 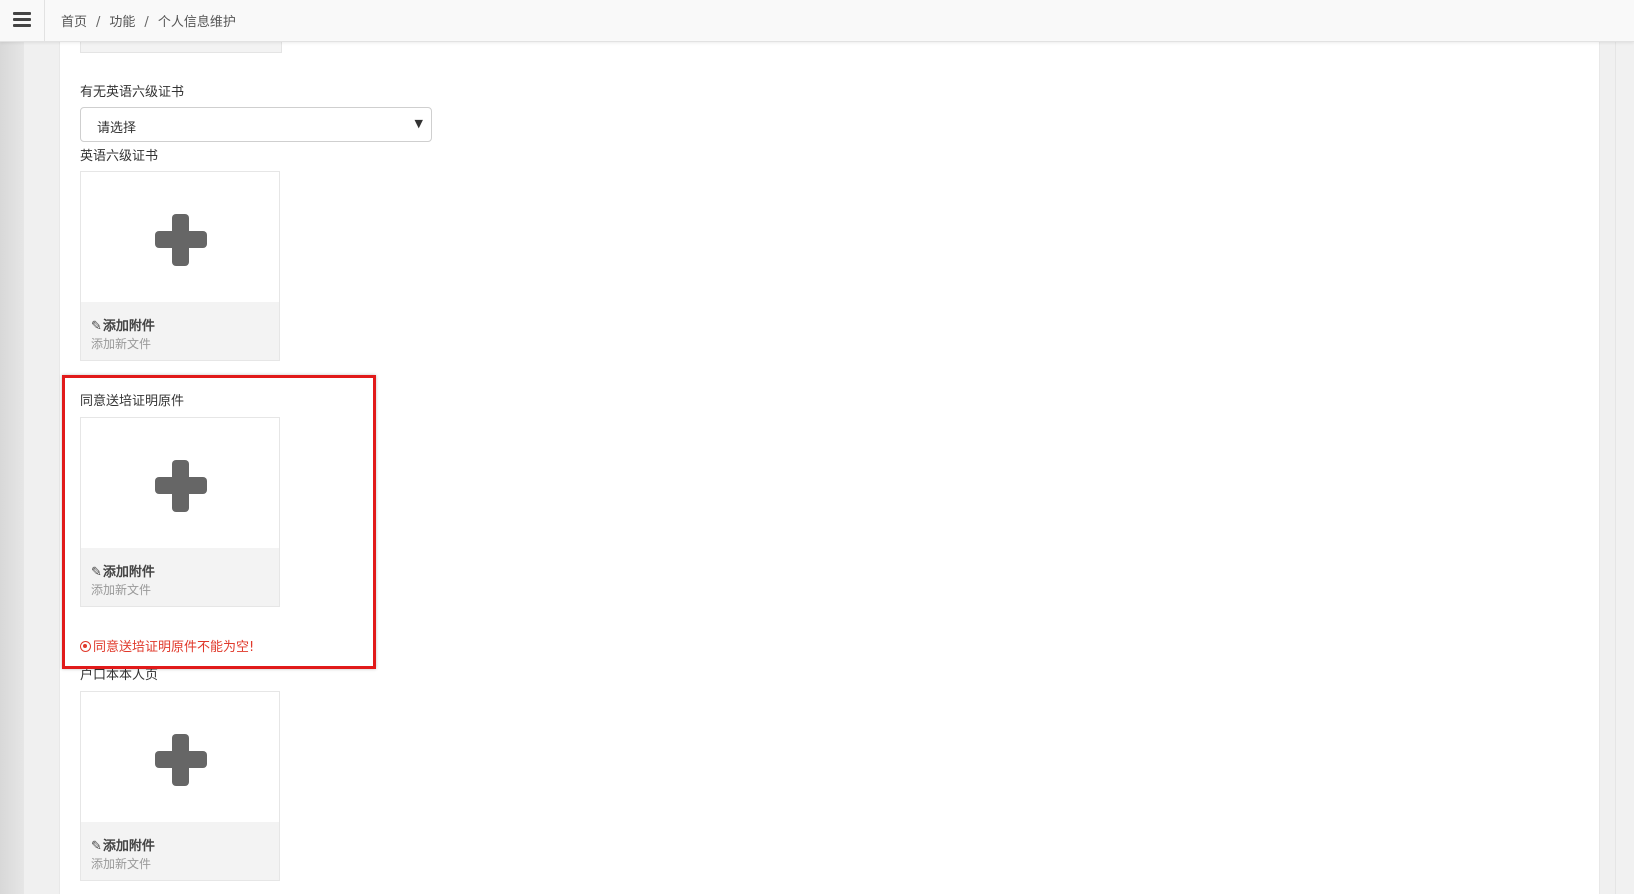 I want to click on breadcrumb: 首页 / 功能 / 个人信息维护, so click(x=148, y=20).